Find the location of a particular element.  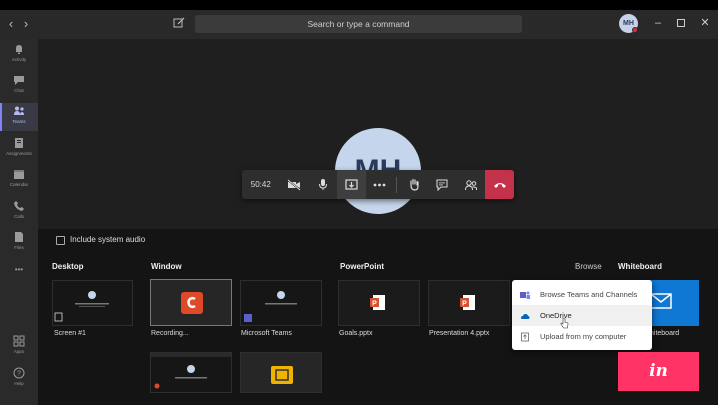

search-input: Search or type a command is located at coordinates (358, 24).